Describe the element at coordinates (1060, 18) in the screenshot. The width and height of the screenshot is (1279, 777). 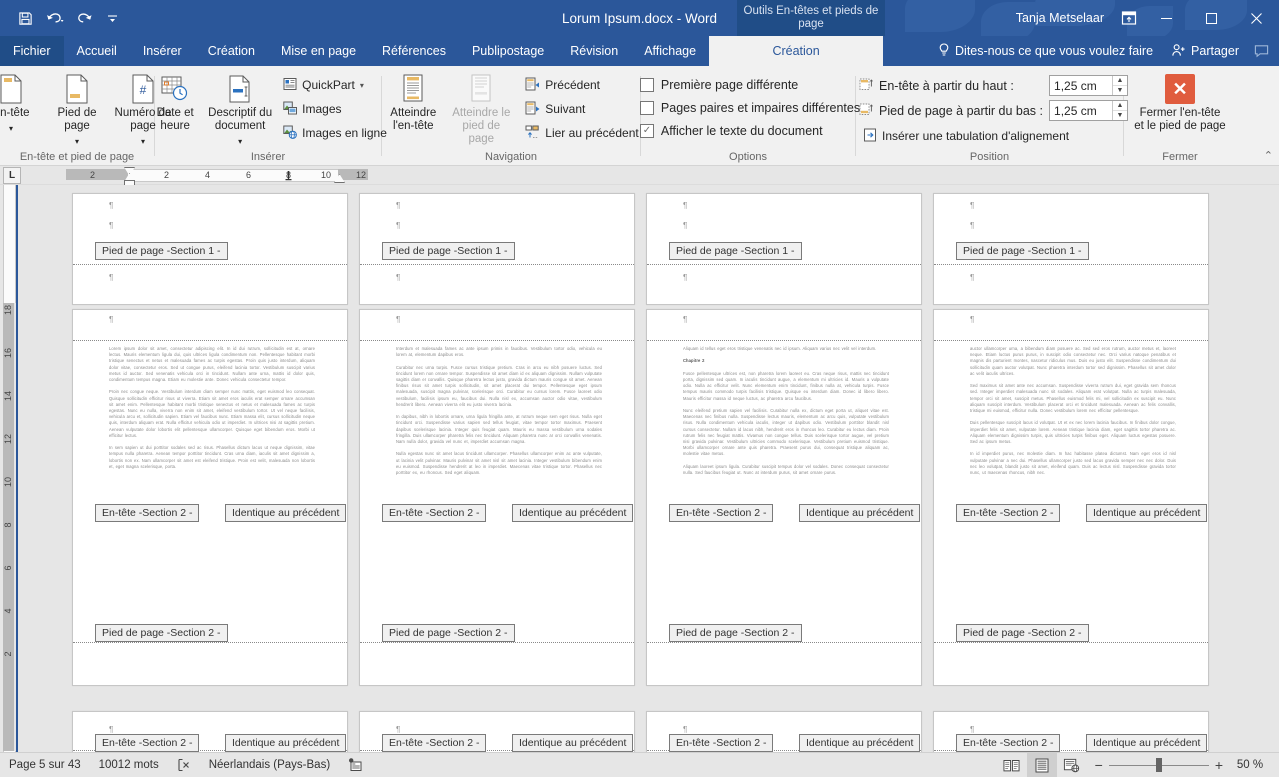
I see `user-account-name: Tanja Metselaar` at that location.